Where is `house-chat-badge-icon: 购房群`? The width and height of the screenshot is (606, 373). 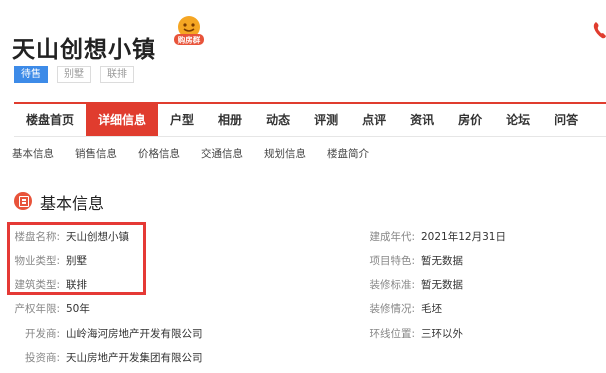 house-chat-badge-icon: 购房群 is located at coordinates (189, 30).